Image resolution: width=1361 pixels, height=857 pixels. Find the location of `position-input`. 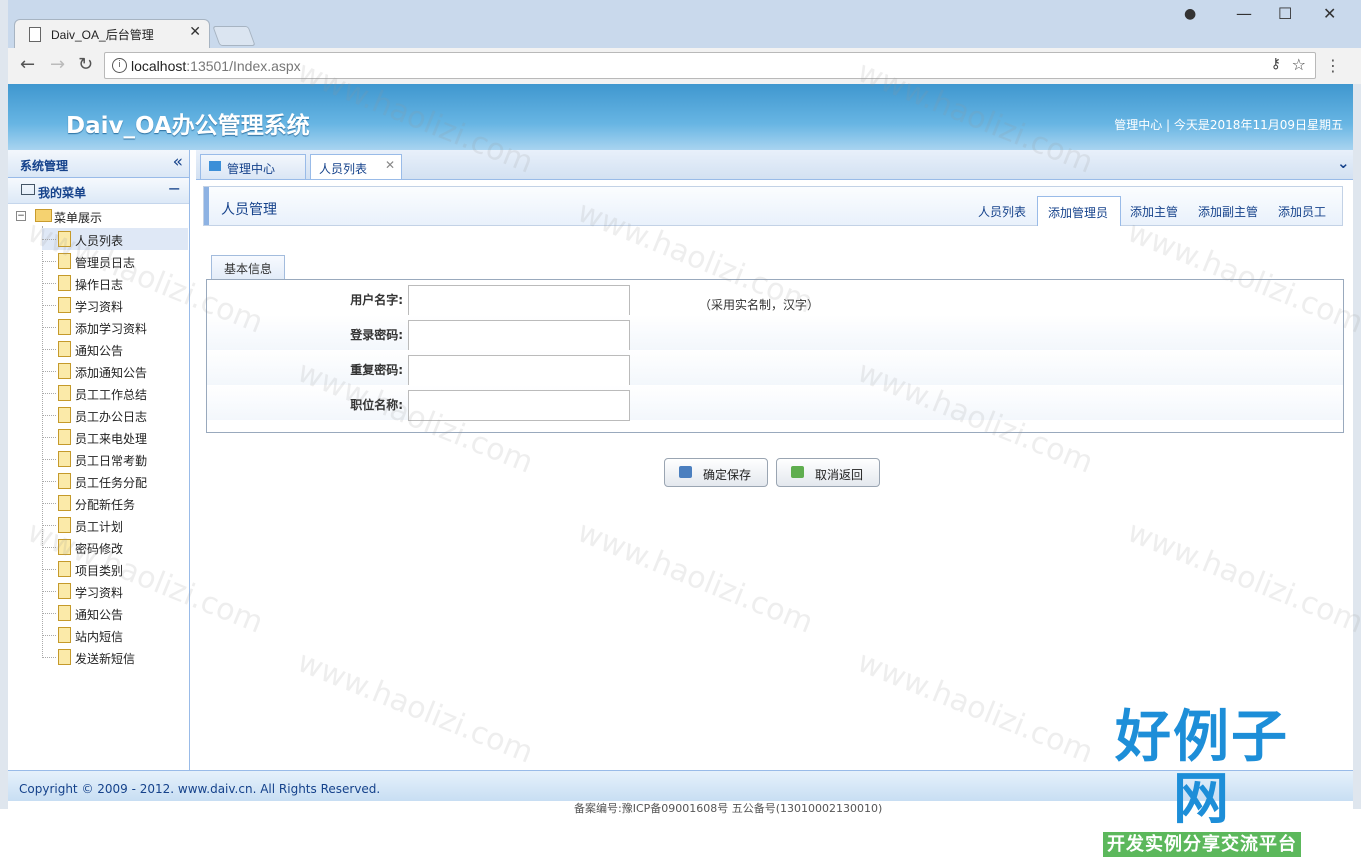

position-input is located at coordinates (519, 405).